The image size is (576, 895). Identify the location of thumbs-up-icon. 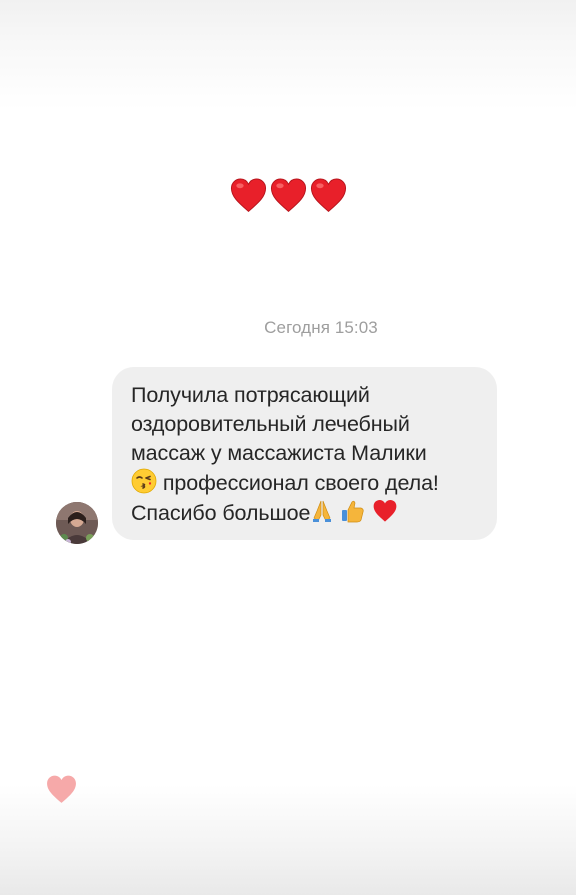
(353, 511).